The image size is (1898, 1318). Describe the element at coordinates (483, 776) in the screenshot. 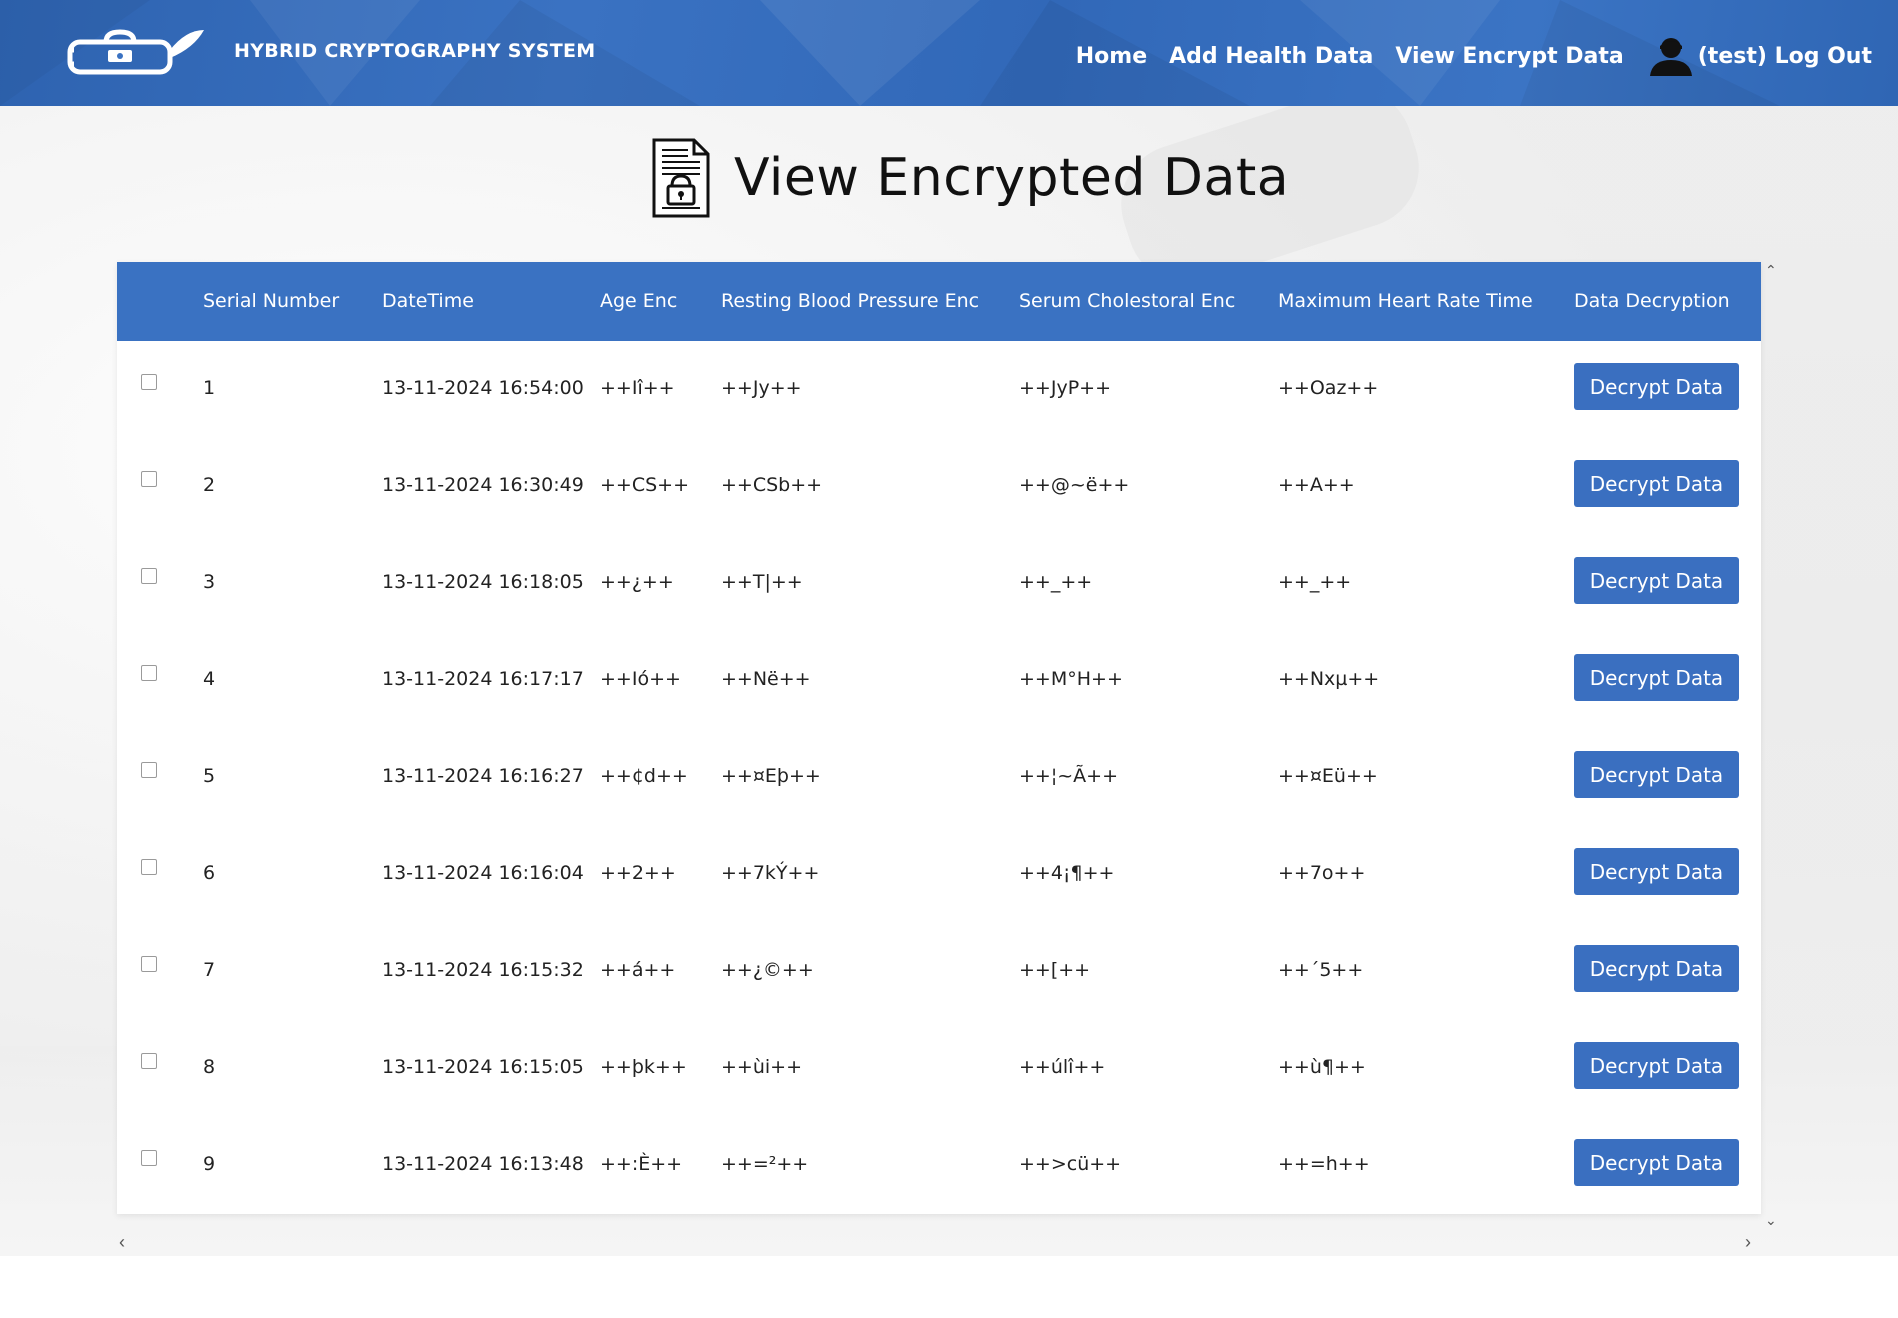

I see `cell-datetime: 13-11-2024 16:16:27` at that location.